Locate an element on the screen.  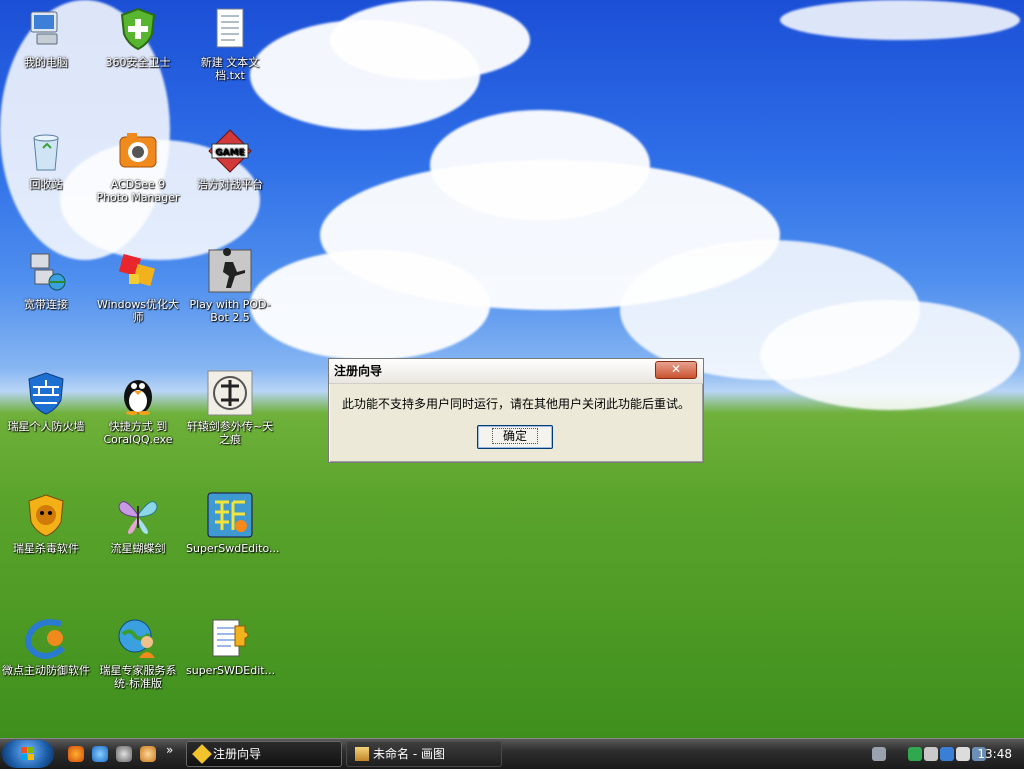
taskbar: » 注册向导 未命名 - 画图 13:48 is located at coordinates (512, 753).